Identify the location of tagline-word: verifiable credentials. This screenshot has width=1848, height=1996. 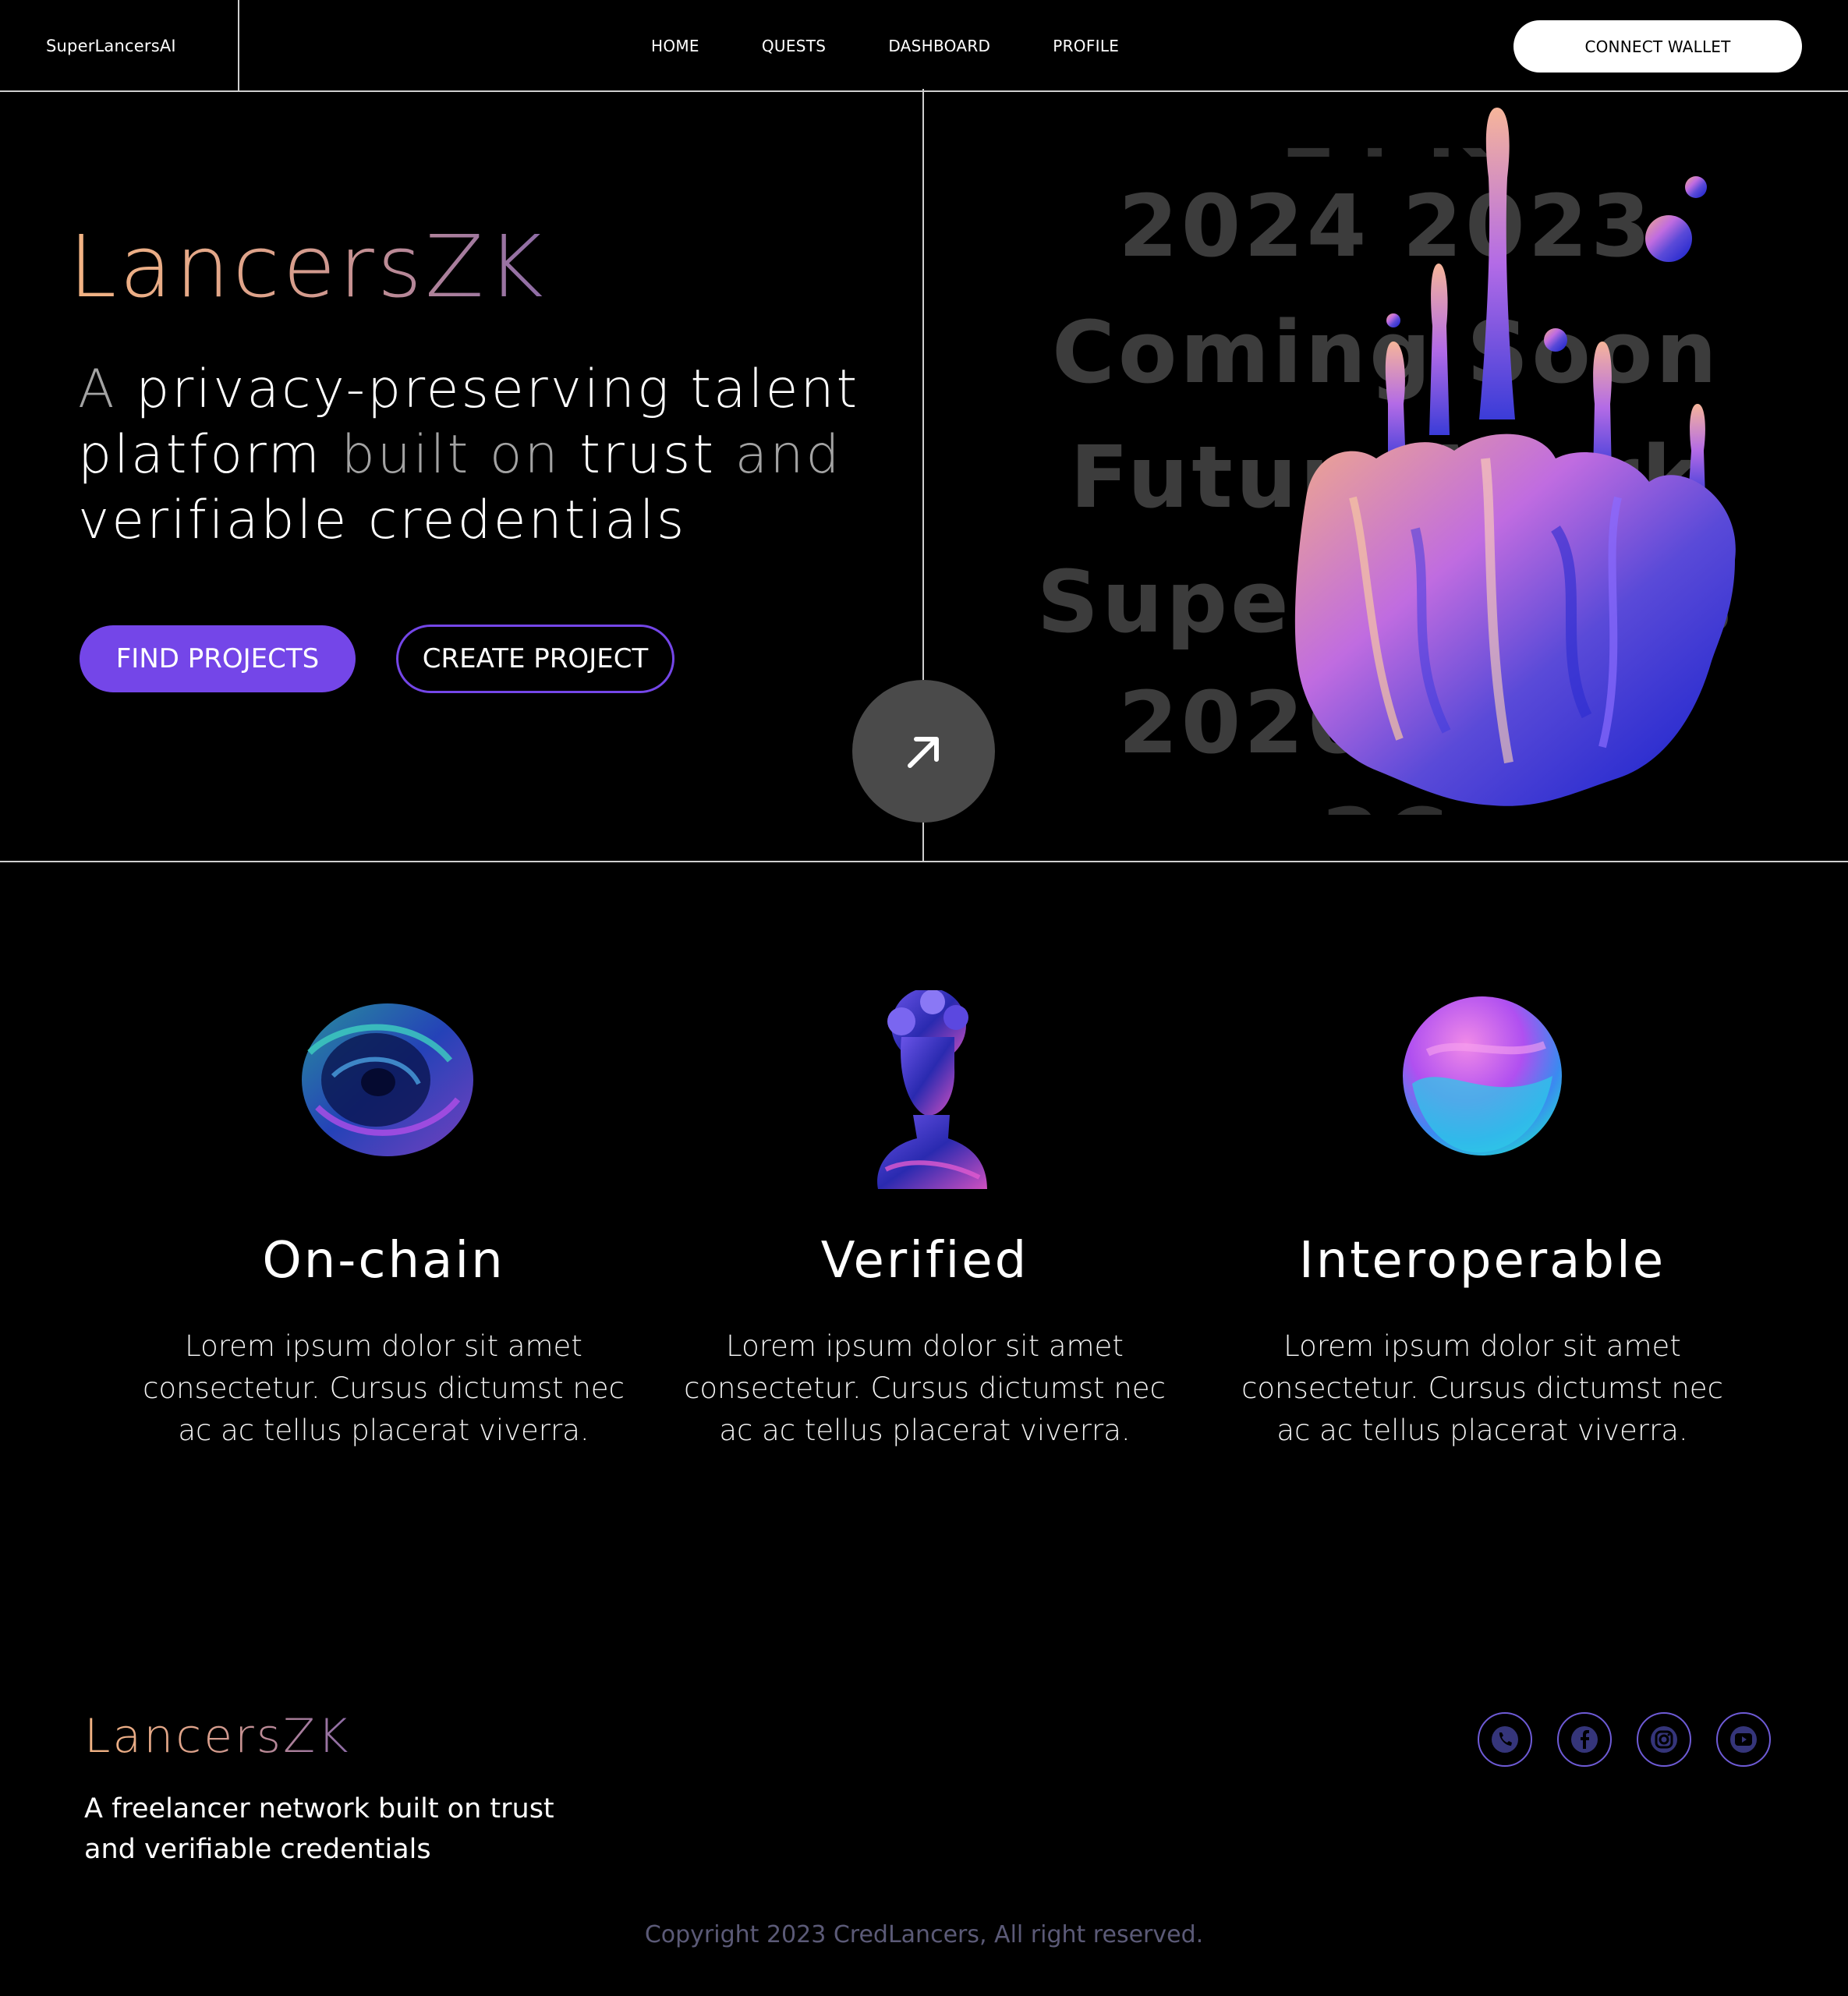
(383, 520).